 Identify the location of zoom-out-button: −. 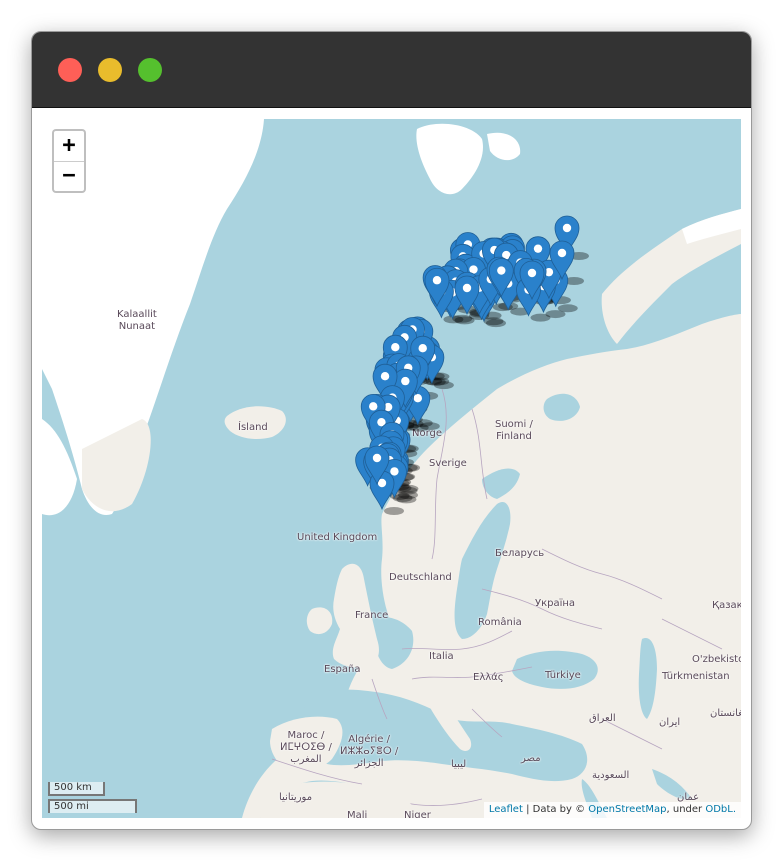
(69, 176).